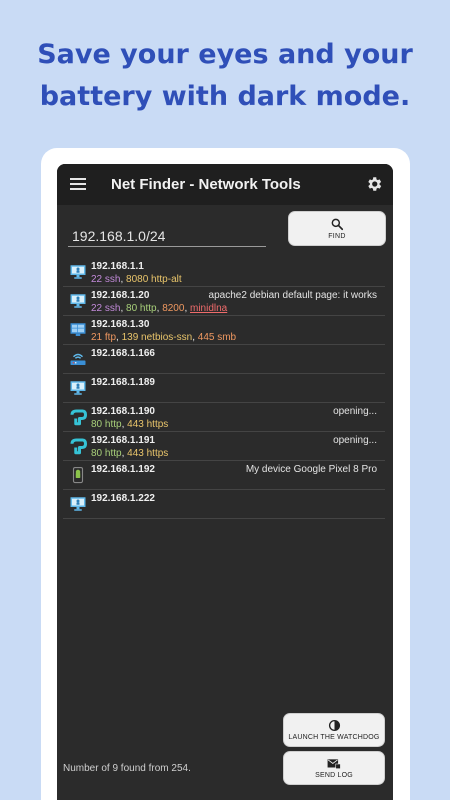  Describe the element at coordinates (311, 469) in the screenshot. I see `device-note: My device Google Pixel 8 Pro` at that location.